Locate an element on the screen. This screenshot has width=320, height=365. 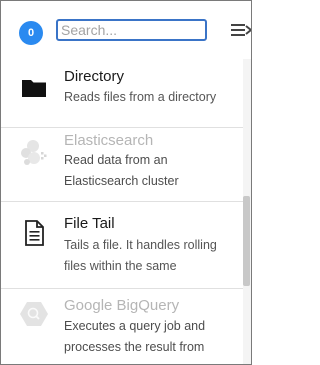
file-icon is located at coordinates (34, 233).